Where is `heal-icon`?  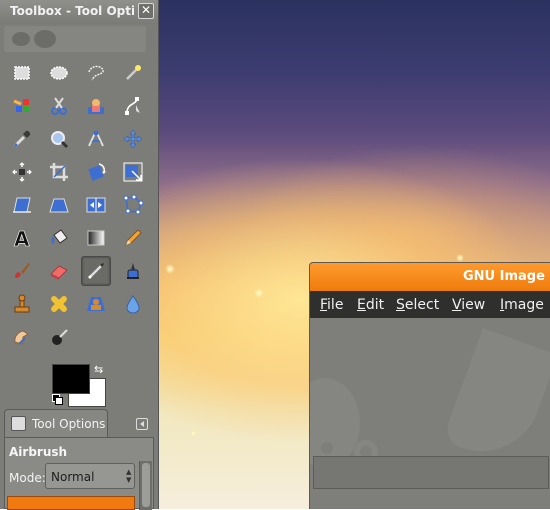
heal-icon is located at coordinates (59, 304).